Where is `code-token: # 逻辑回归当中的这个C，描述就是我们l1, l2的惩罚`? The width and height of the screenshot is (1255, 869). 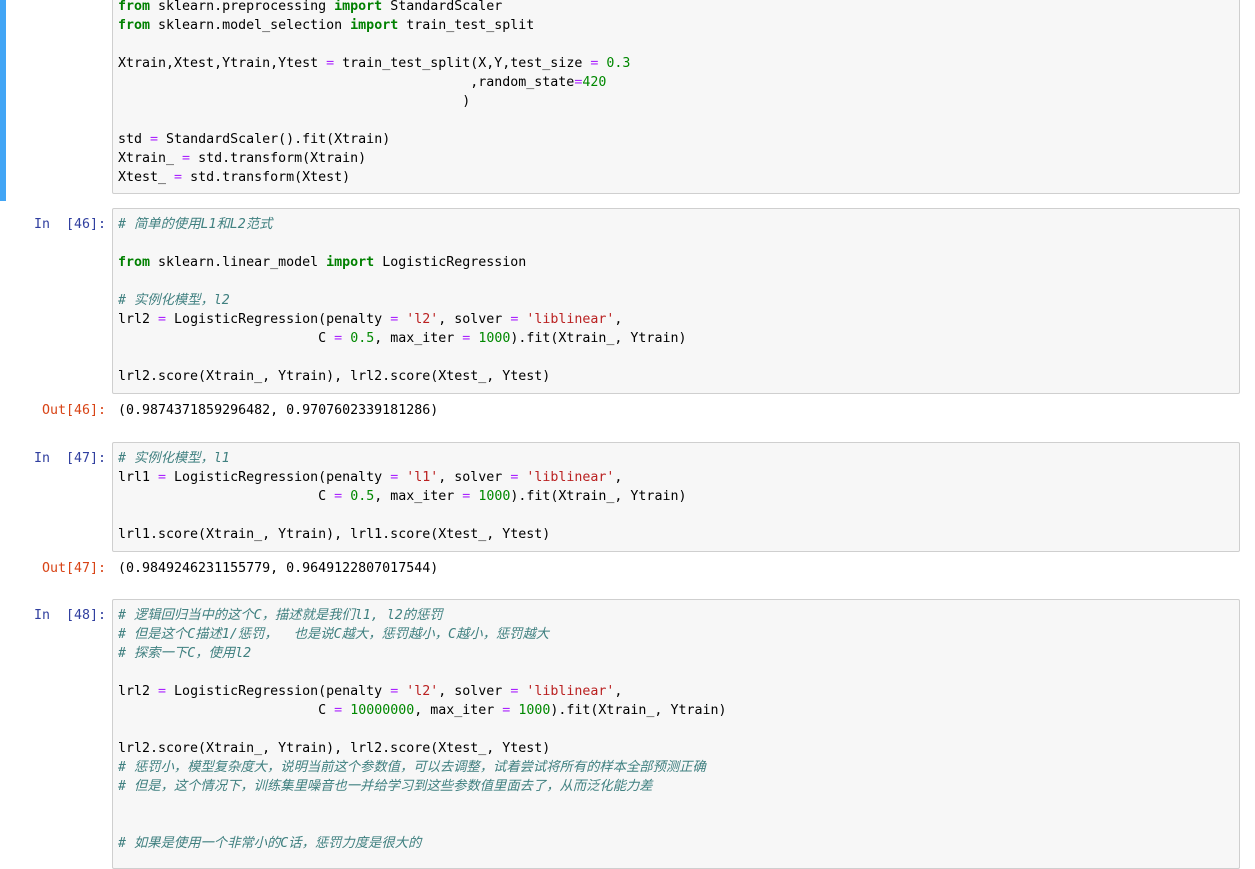
code-token: # 逻辑回归当中的这个C，描述就是我们l1, l2的惩罚 is located at coordinates (280, 615).